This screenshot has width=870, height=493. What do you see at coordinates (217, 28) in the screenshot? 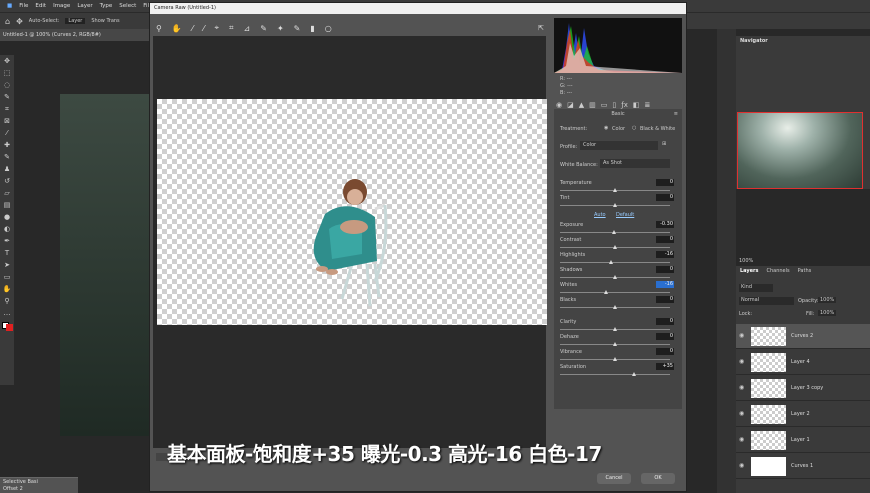
I see `target-adjust-icon: ⌖` at bounding box center [217, 28].